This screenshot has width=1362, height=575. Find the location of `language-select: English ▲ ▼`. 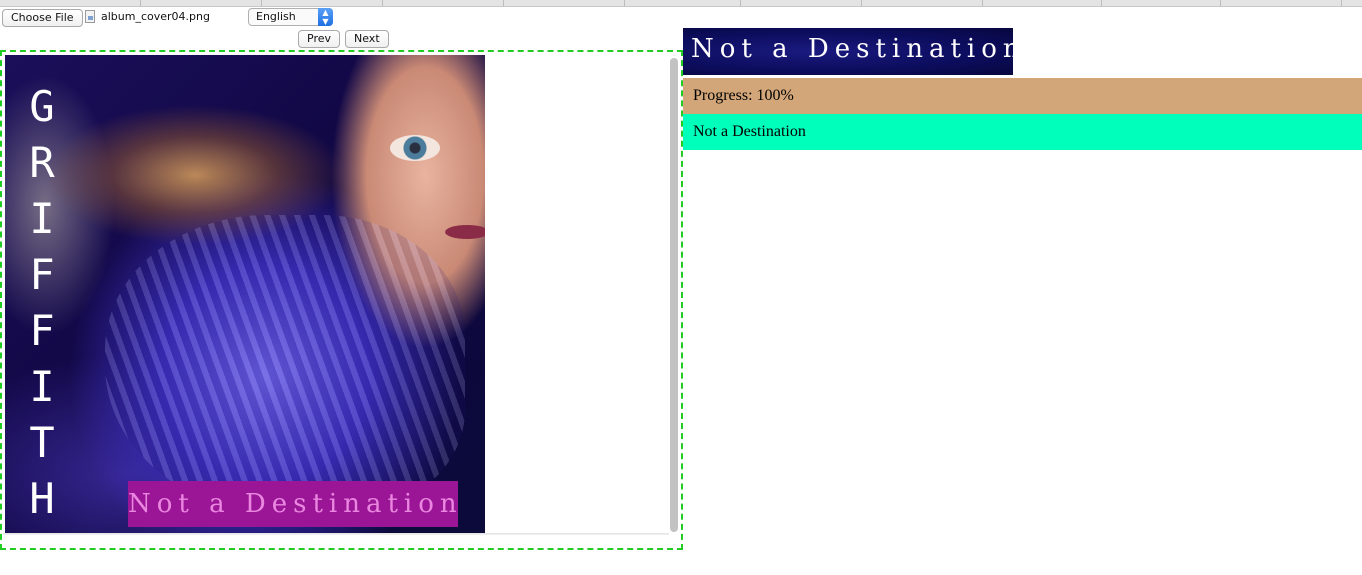

language-select: English ▲ ▼ is located at coordinates (290, 17).